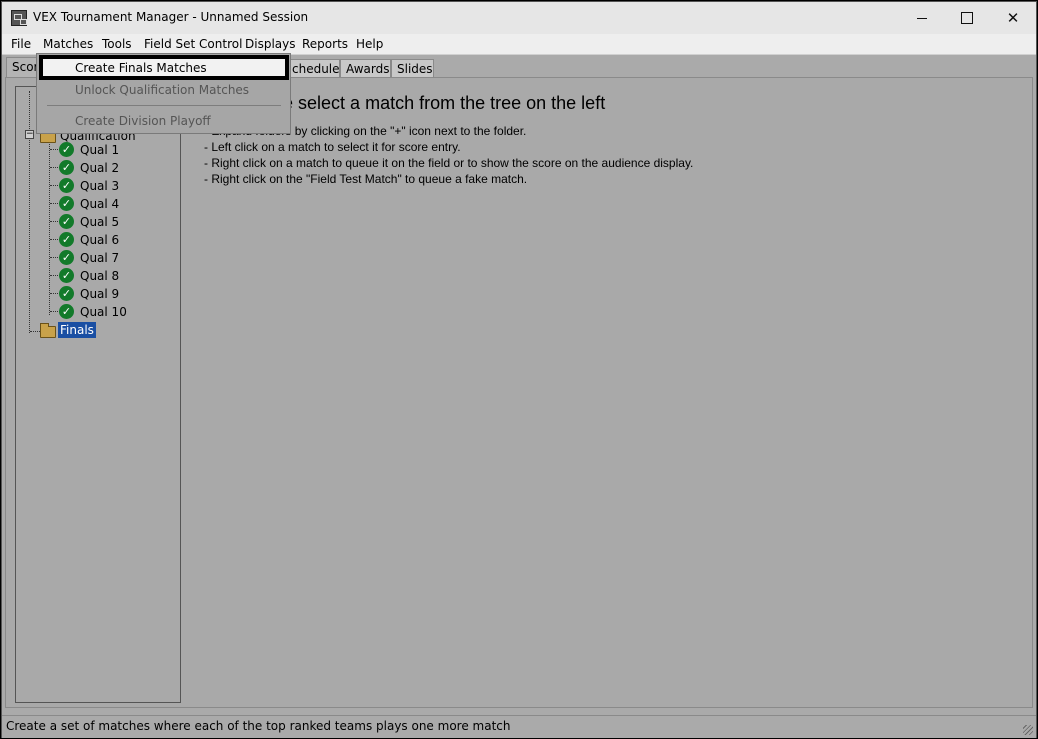  What do you see at coordinates (99, 276) in the screenshot?
I see `tree-item-qual: Qual 8` at bounding box center [99, 276].